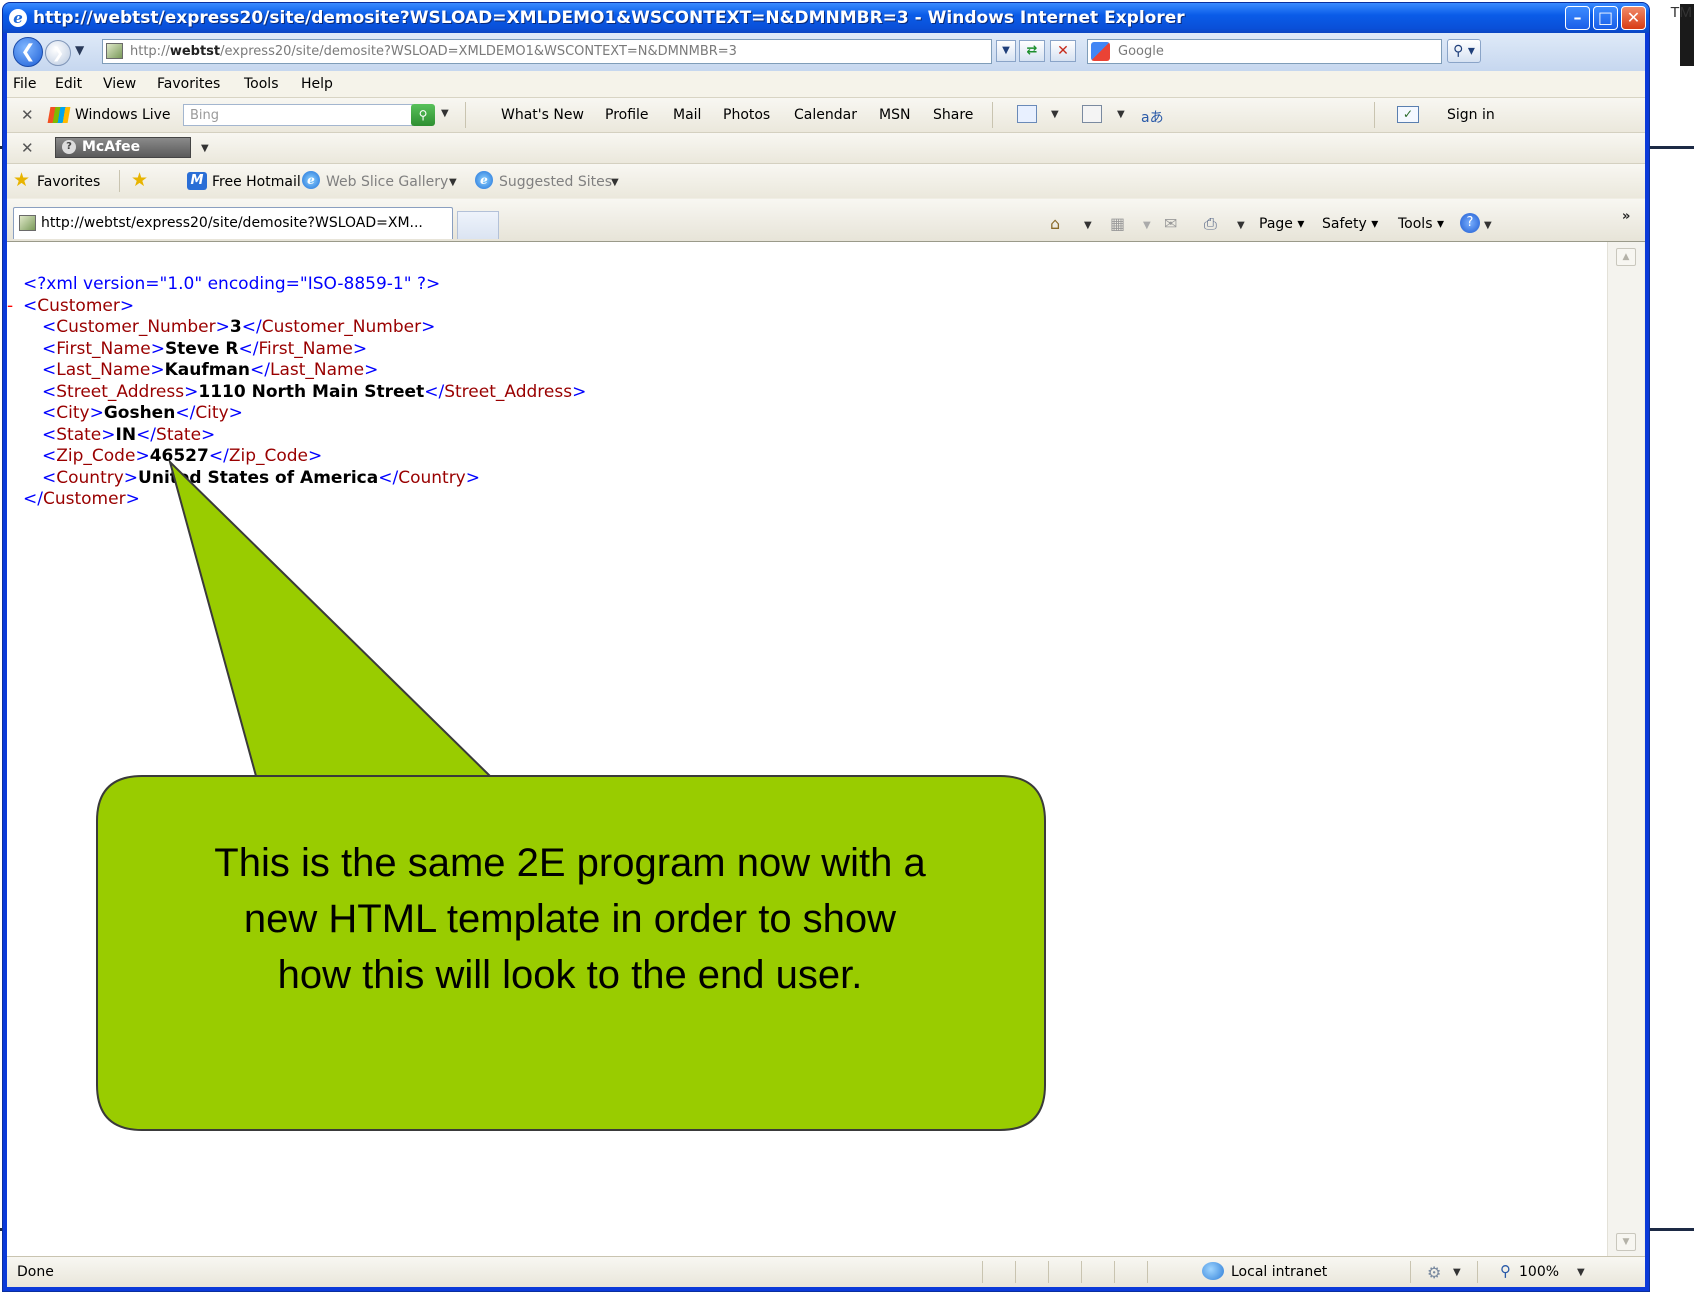  What do you see at coordinates (1672, 1229) in the screenshot?
I see `slide-rule-right-bottom` at bounding box center [1672, 1229].